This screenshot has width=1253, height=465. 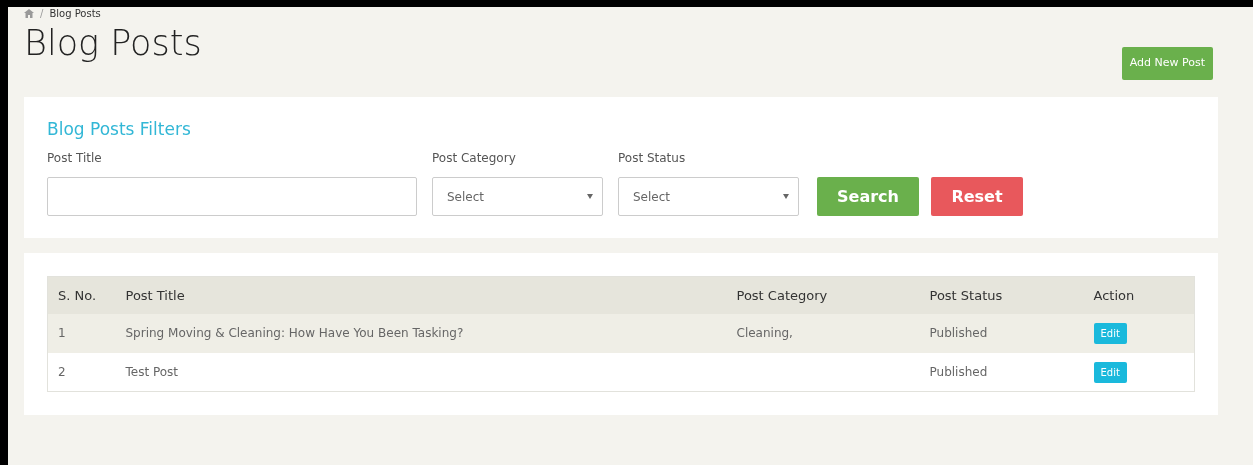 What do you see at coordinates (62, 333) in the screenshot?
I see `table-cell: 1` at bounding box center [62, 333].